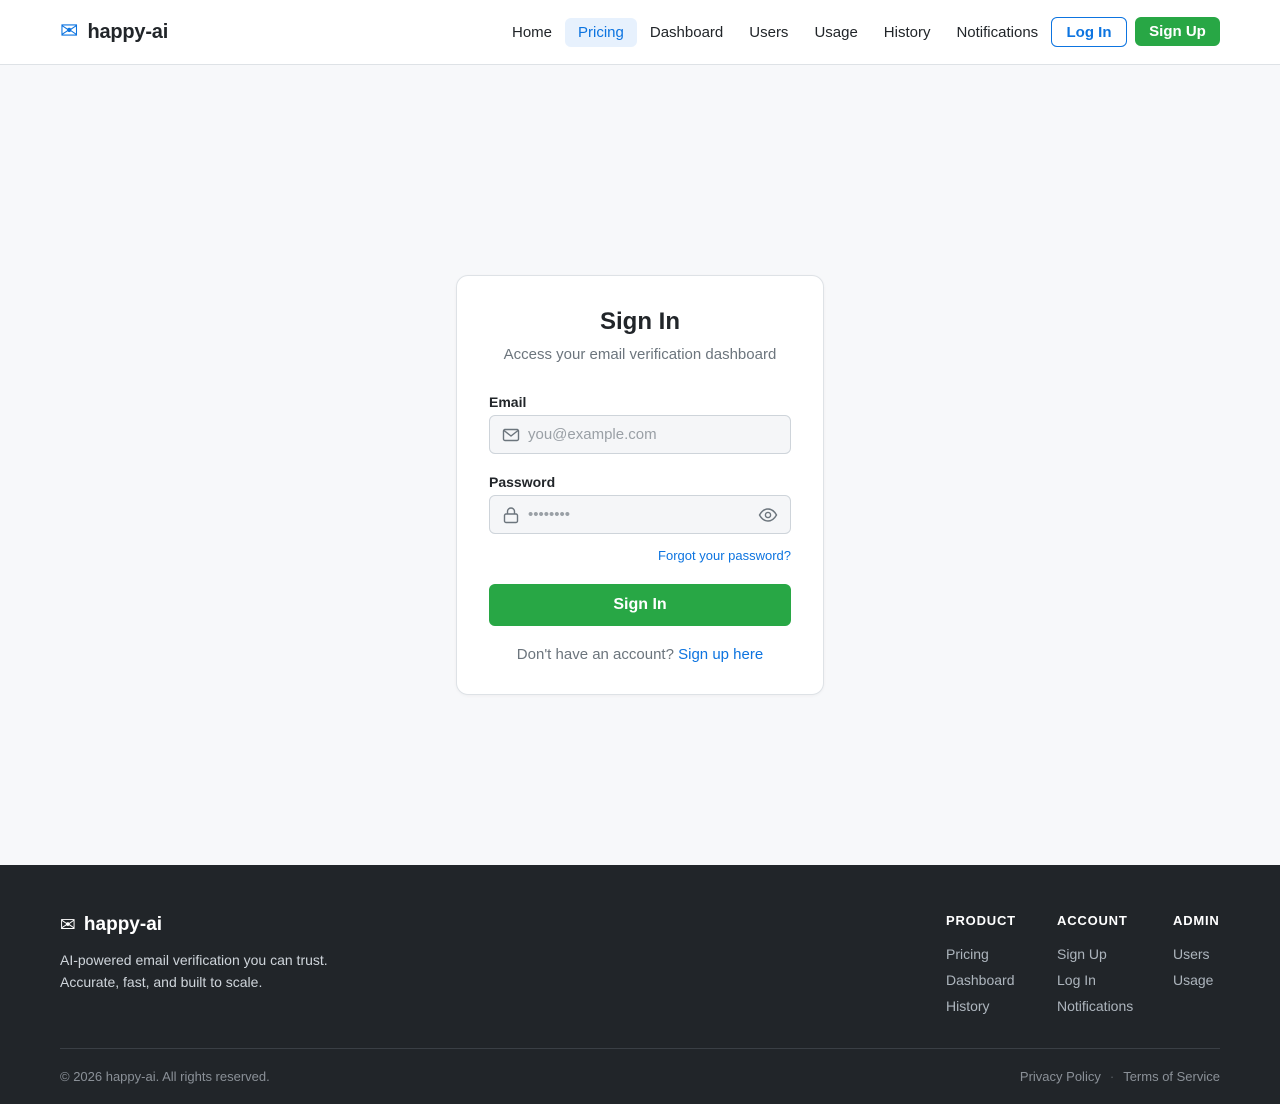 This screenshot has width=1280, height=1104. What do you see at coordinates (640, 1048) in the screenshot?
I see `footer-divider` at bounding box center [640, 1048].